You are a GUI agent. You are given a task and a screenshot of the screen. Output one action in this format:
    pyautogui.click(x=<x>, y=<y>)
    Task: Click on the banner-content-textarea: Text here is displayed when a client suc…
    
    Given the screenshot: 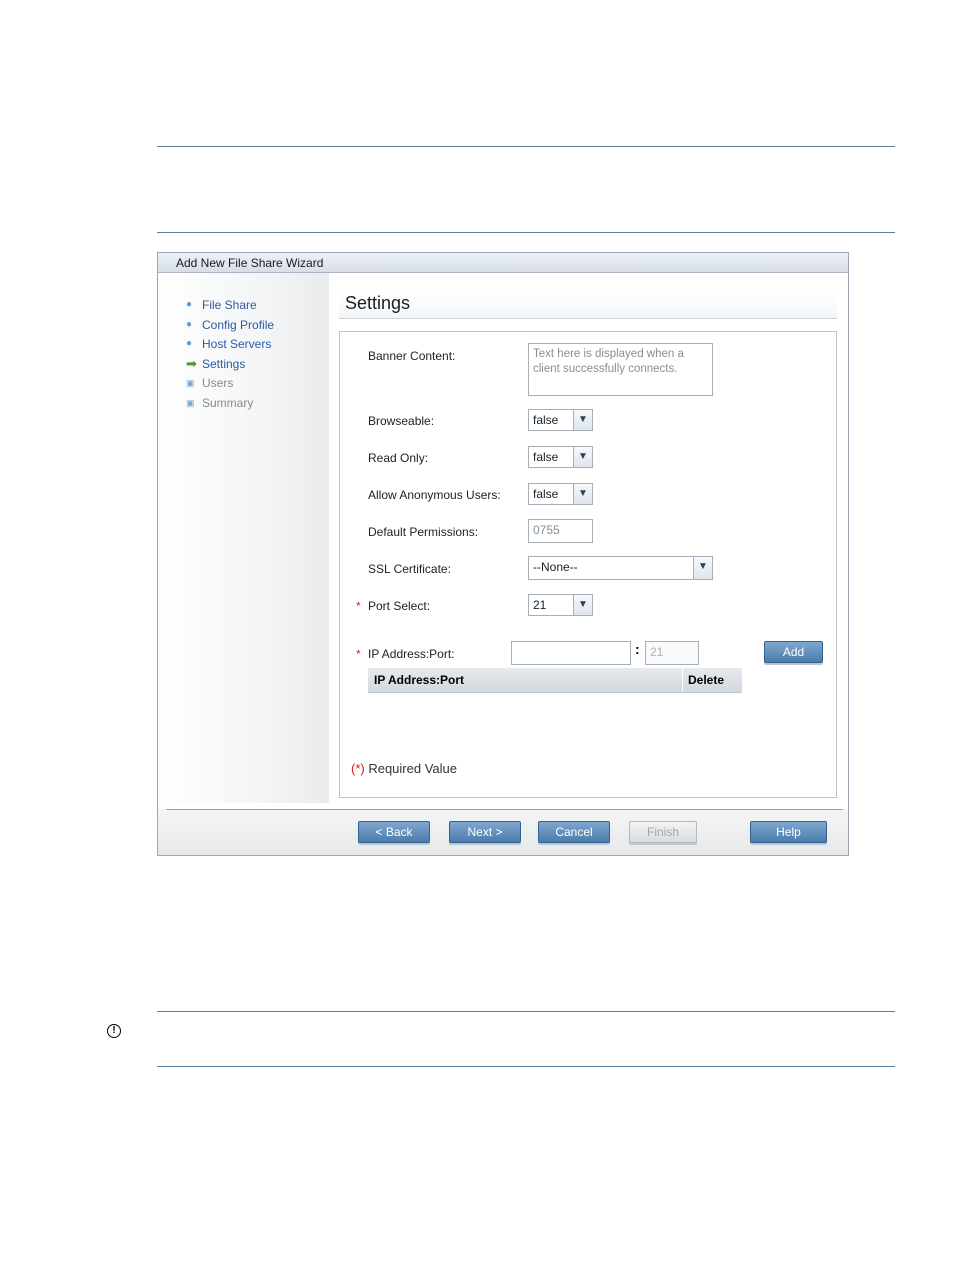 What is the action you would take?
    pyautogui.click(x=620, y=369)
    